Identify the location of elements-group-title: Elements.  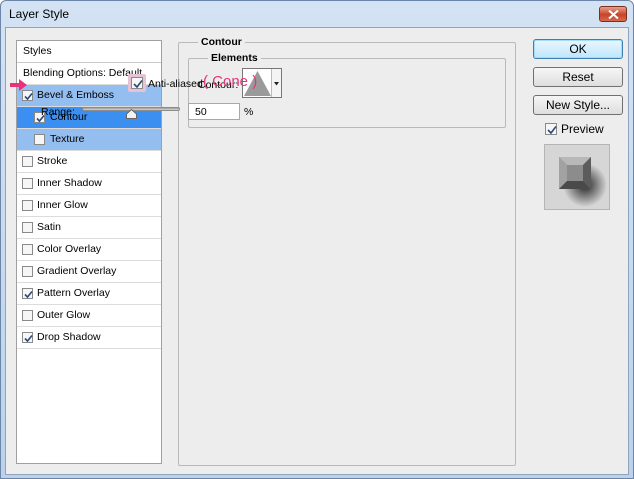
(234, 58).